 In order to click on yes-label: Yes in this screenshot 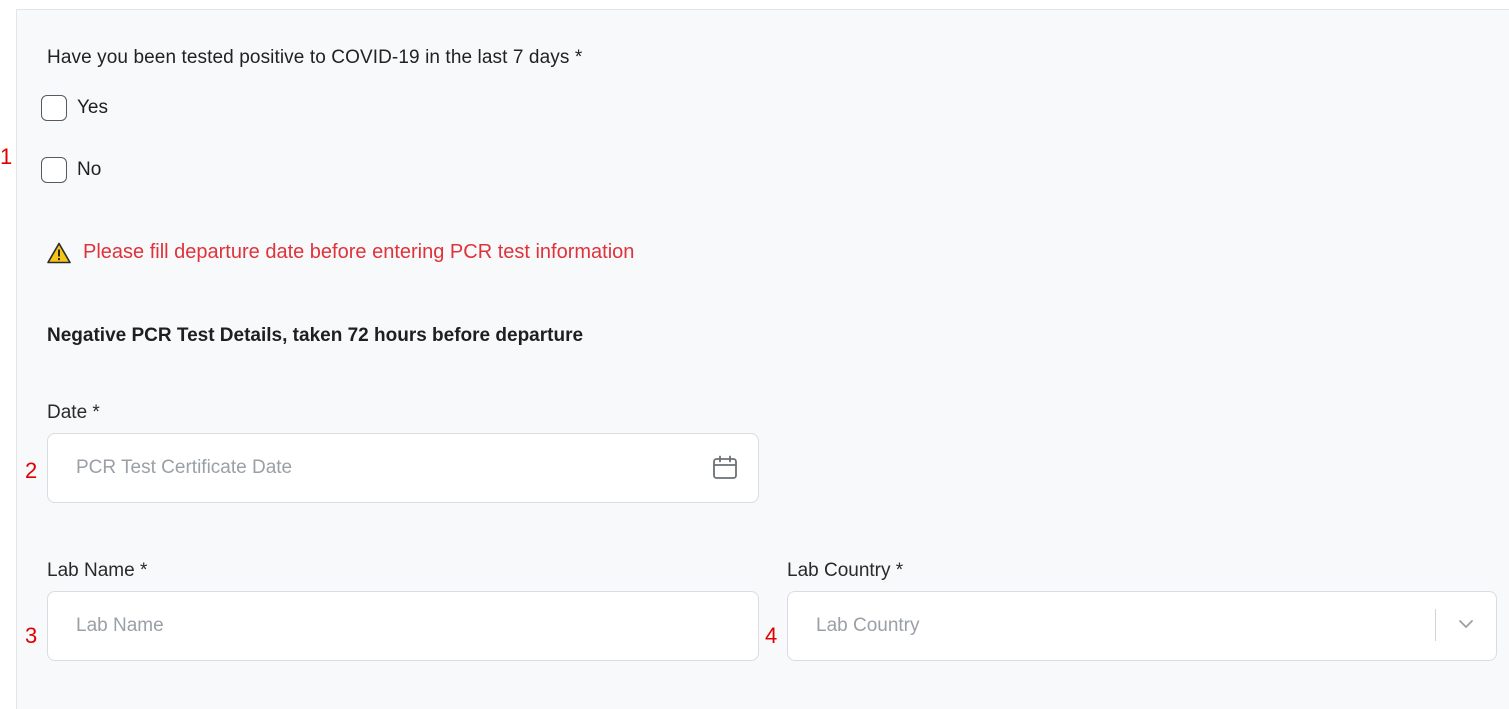, I will do `click(92, 107)`.